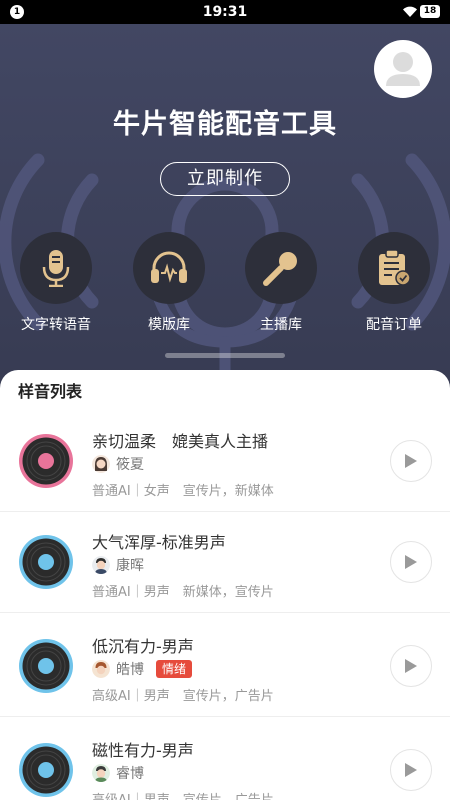 The height and width of the screenshot is (800, 450). I want to click on nav-text-to-speech: 文字转语音, so click(56, 283).